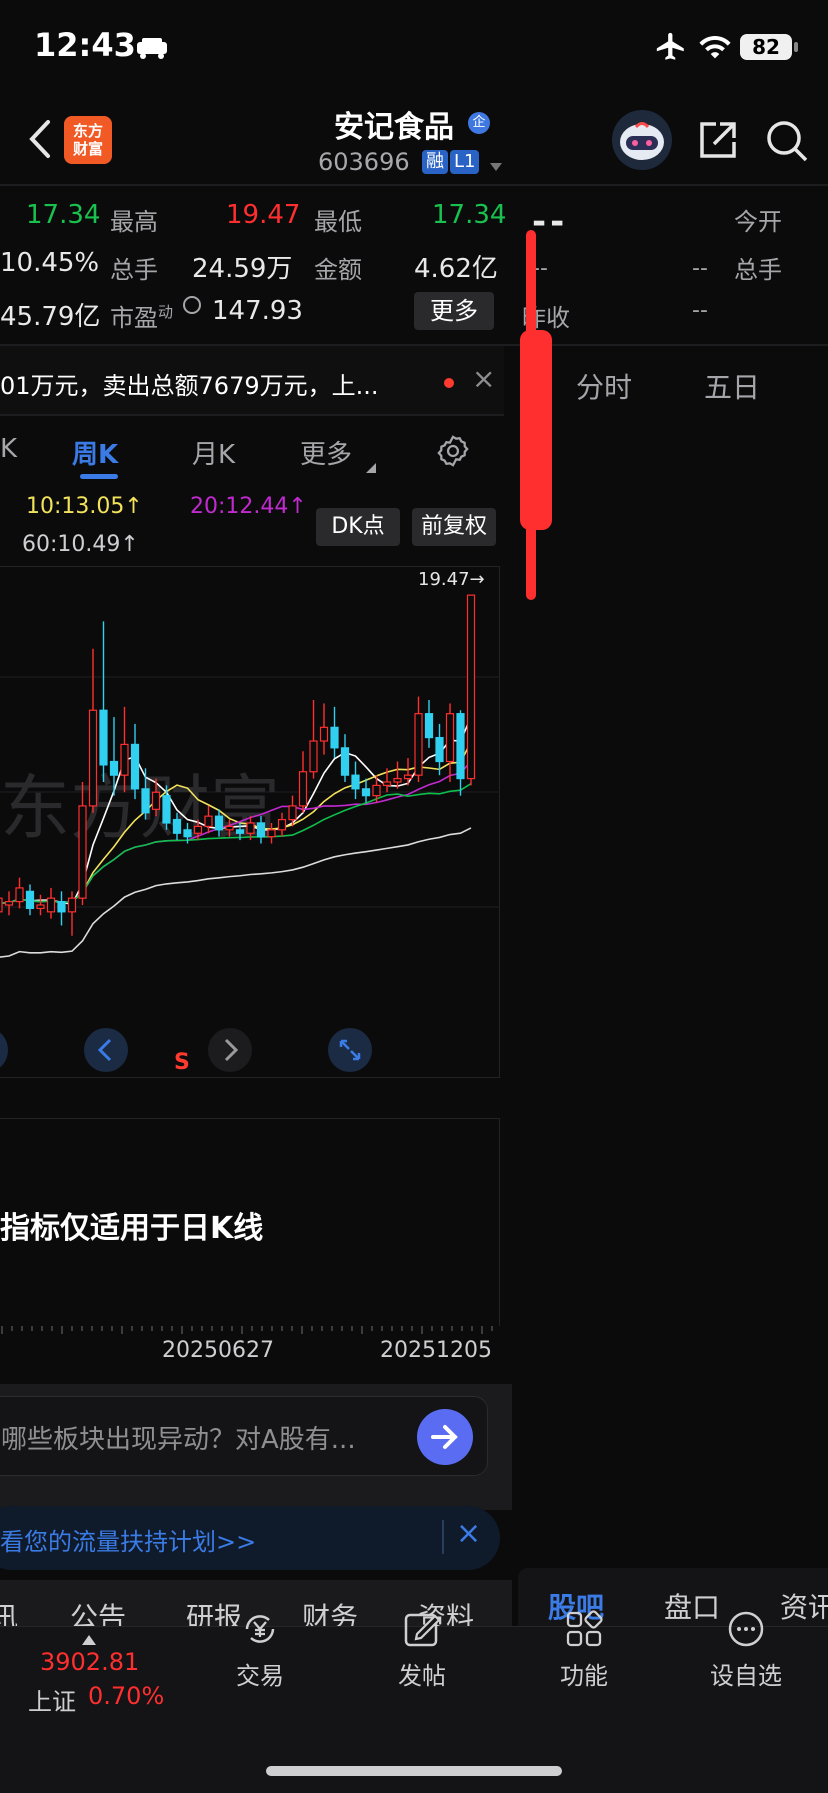 The width and height of the screenshot is (828, 1793). Describe the element at coordinates (213, 452) in the screenshot. I see `tab-month-k: 月K` at that location.